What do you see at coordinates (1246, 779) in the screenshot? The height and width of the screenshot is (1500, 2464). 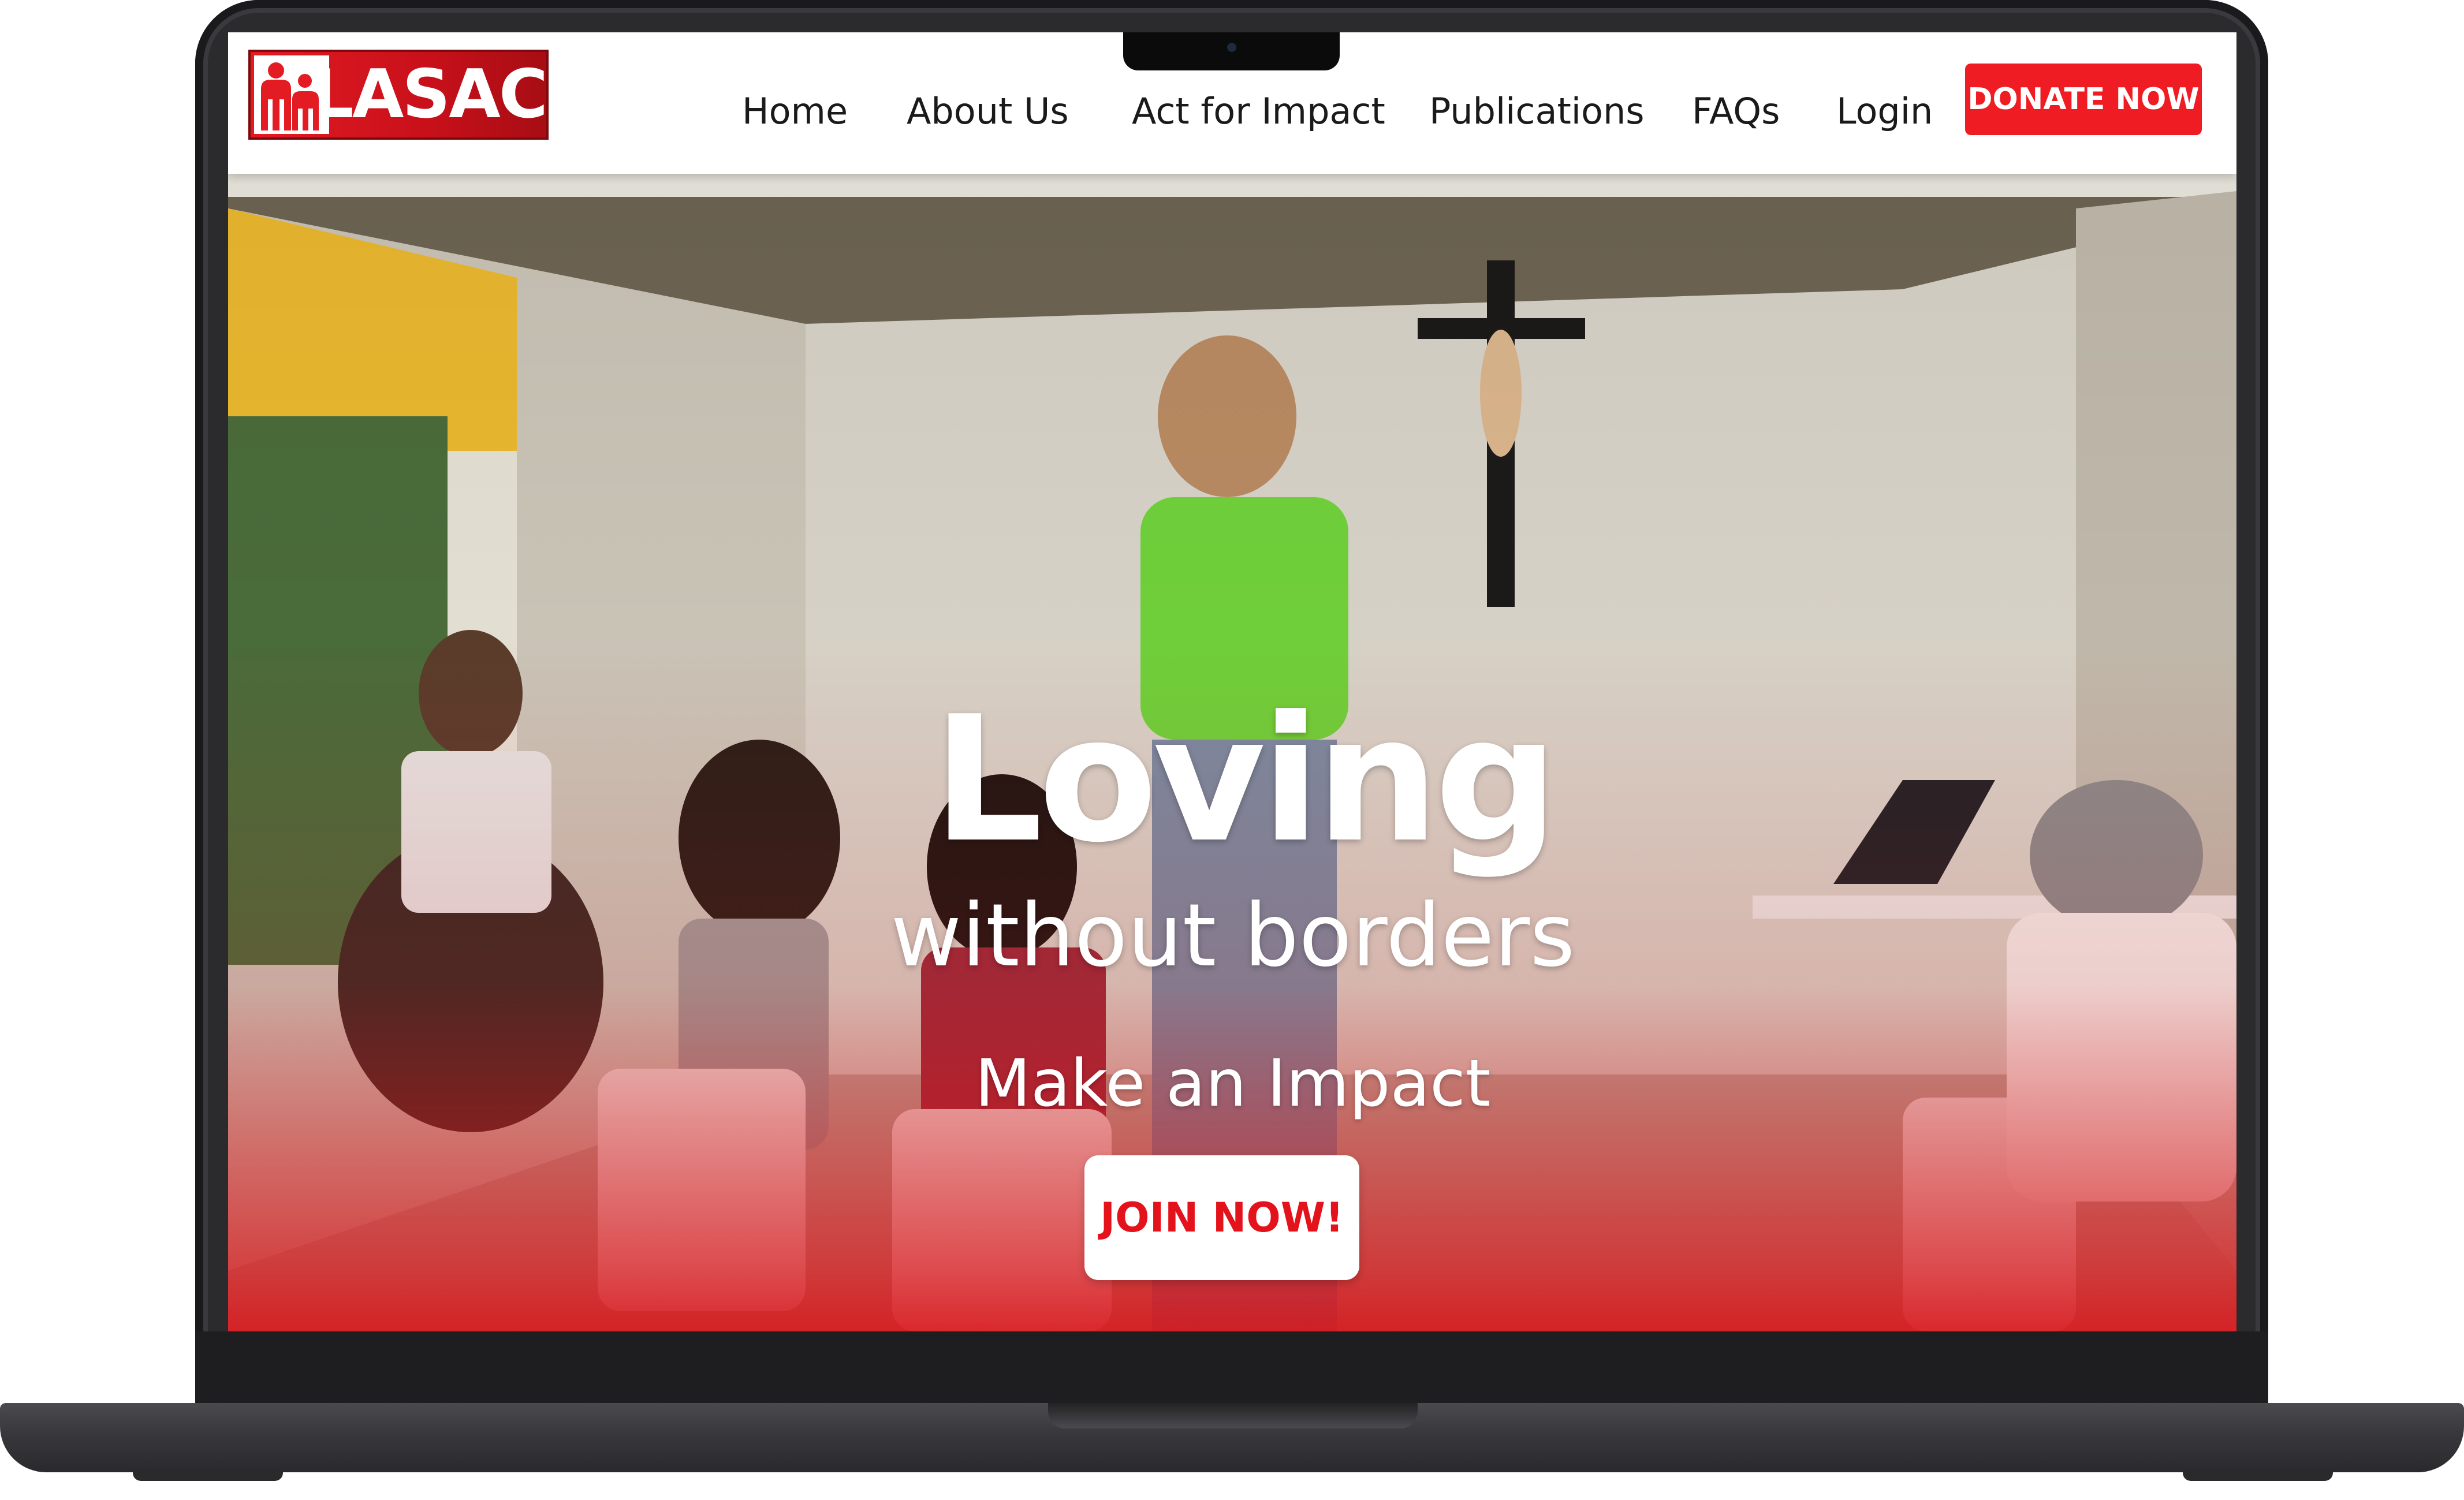 I see `hero-title: Loving` at bounding box center [1246, 779].